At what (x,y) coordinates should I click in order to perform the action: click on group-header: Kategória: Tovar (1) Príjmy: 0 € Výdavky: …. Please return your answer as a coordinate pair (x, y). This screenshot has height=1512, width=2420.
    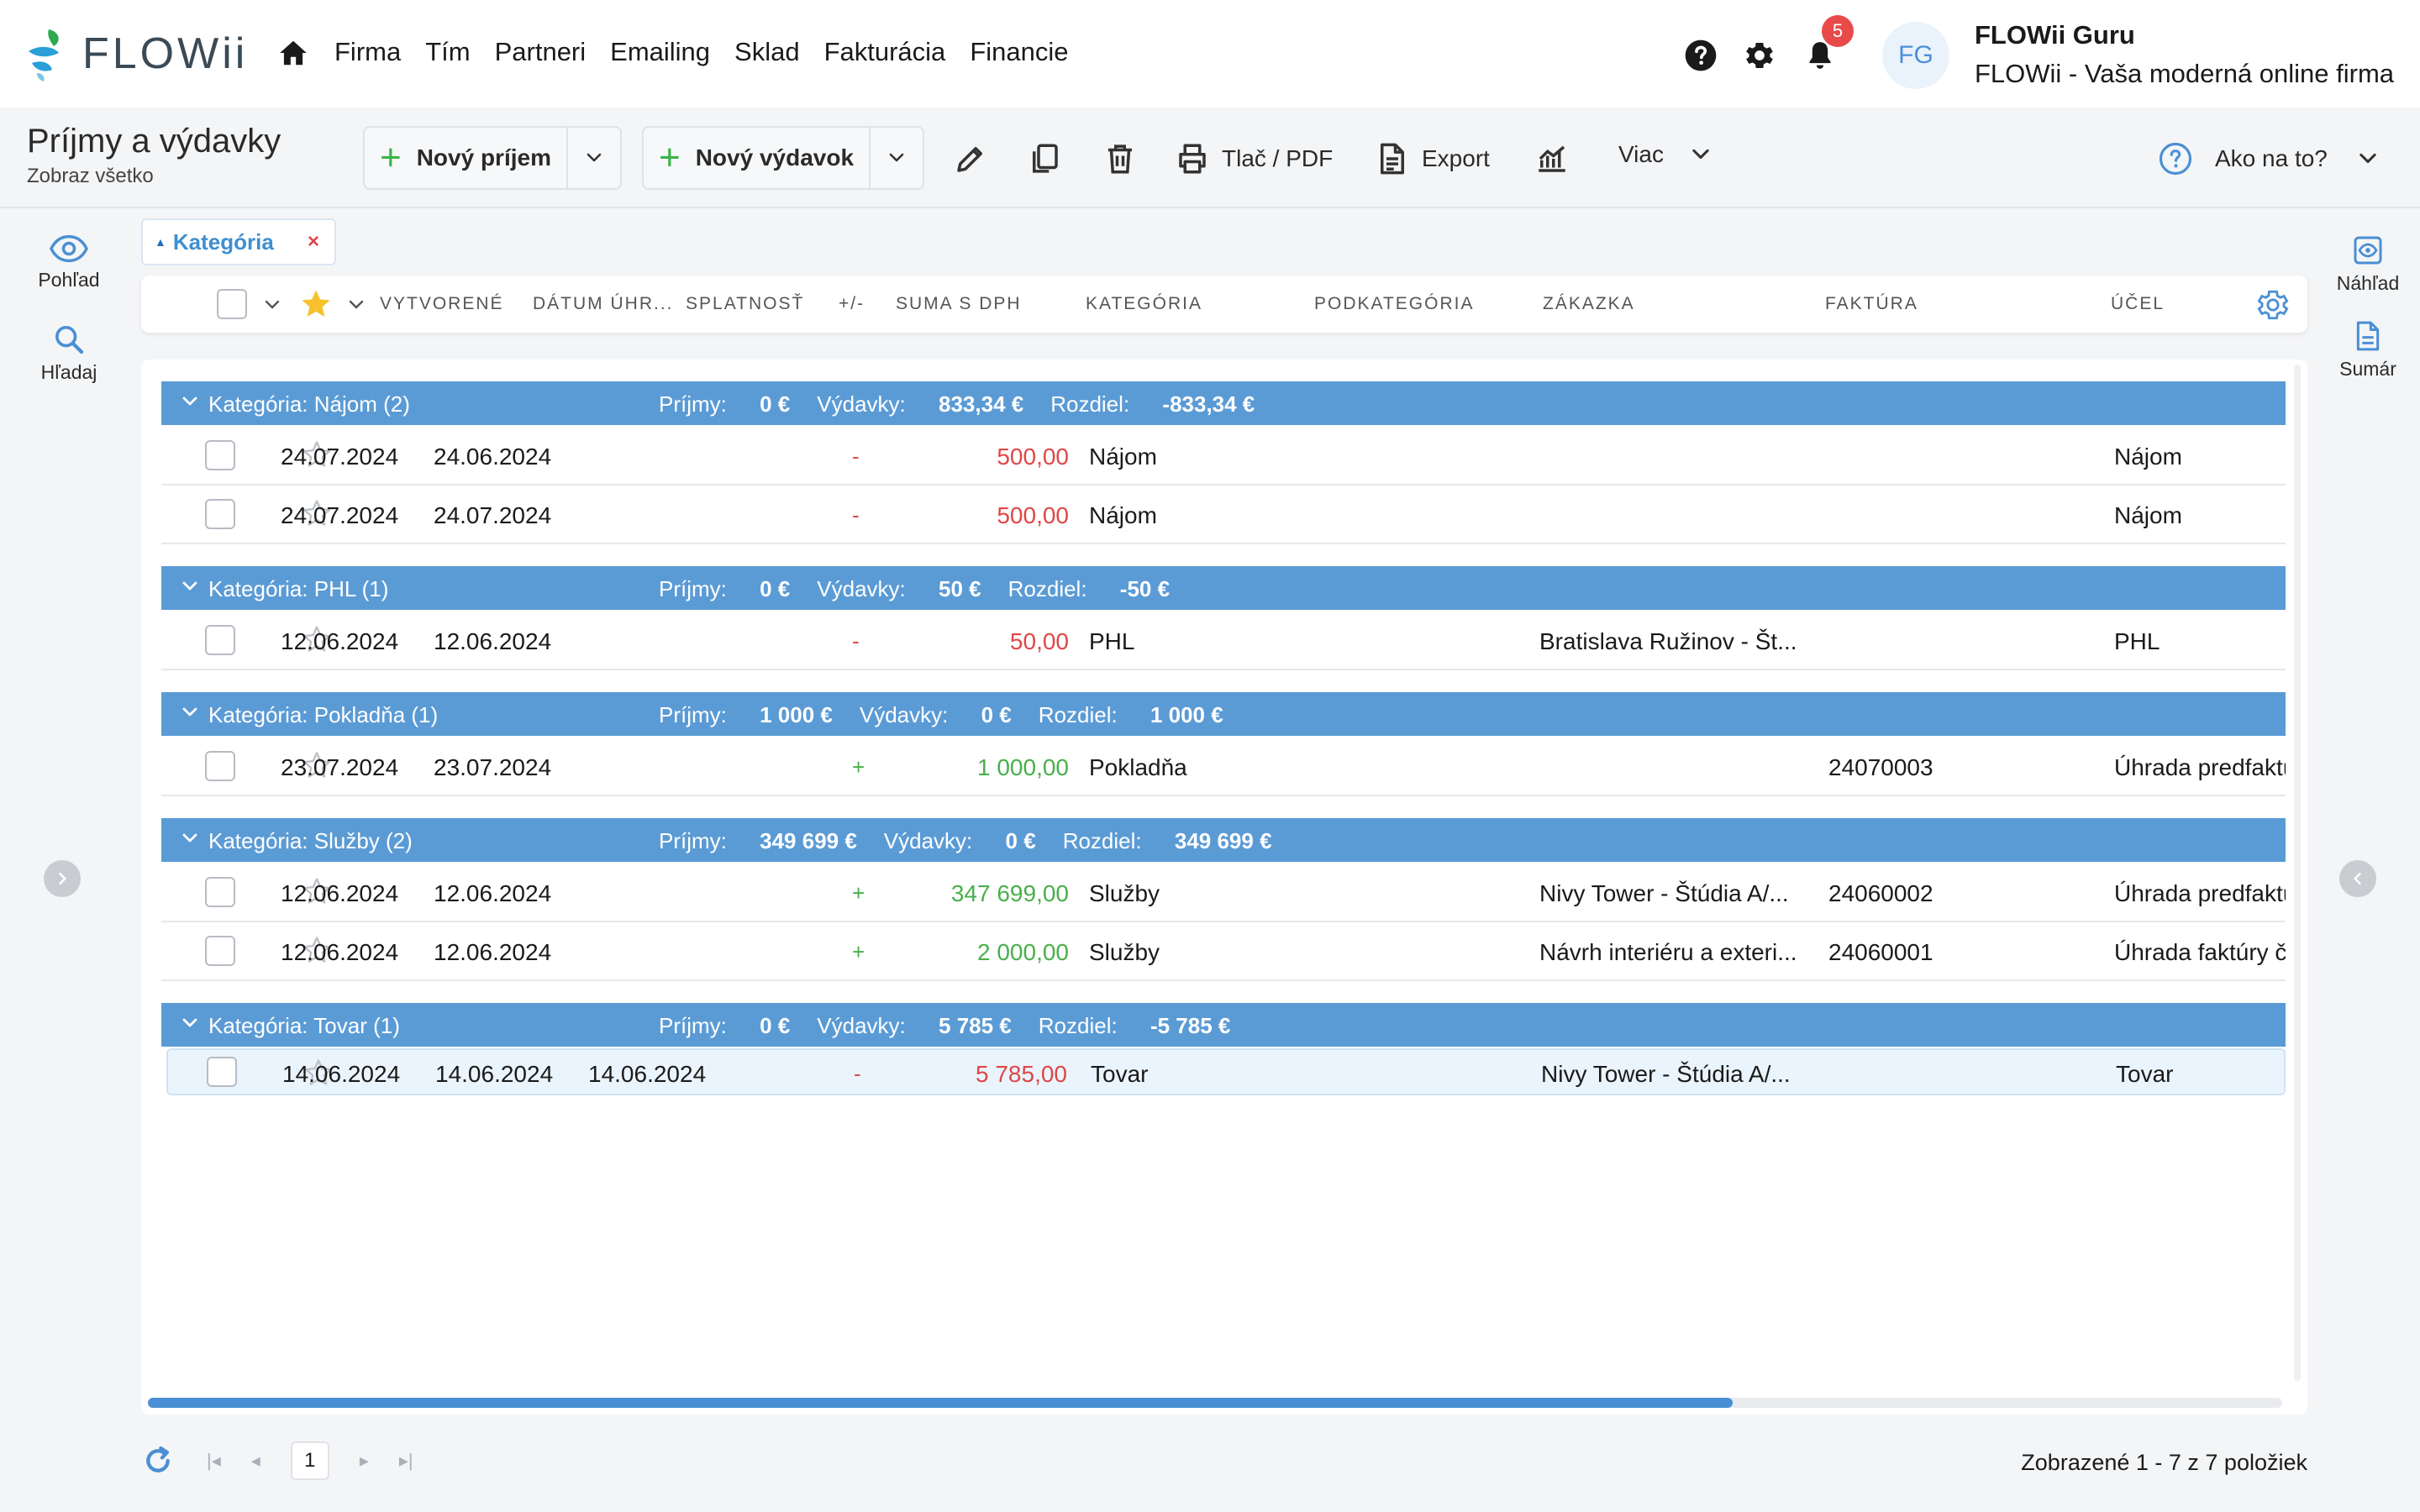
    Looking at the image, I should click on (1224, 1025).